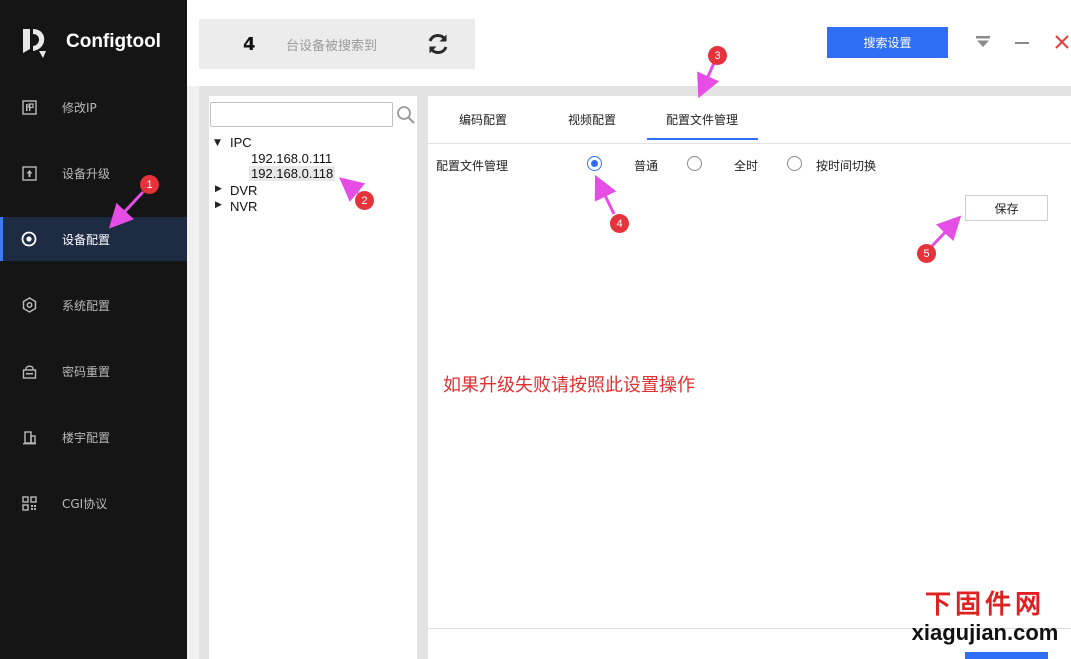 The width and height of the screenshot is (1071, 659). Describe the element at coordinates (984, 605) in the screenshot. I see `watermark-cn: 下固件网` at that location.